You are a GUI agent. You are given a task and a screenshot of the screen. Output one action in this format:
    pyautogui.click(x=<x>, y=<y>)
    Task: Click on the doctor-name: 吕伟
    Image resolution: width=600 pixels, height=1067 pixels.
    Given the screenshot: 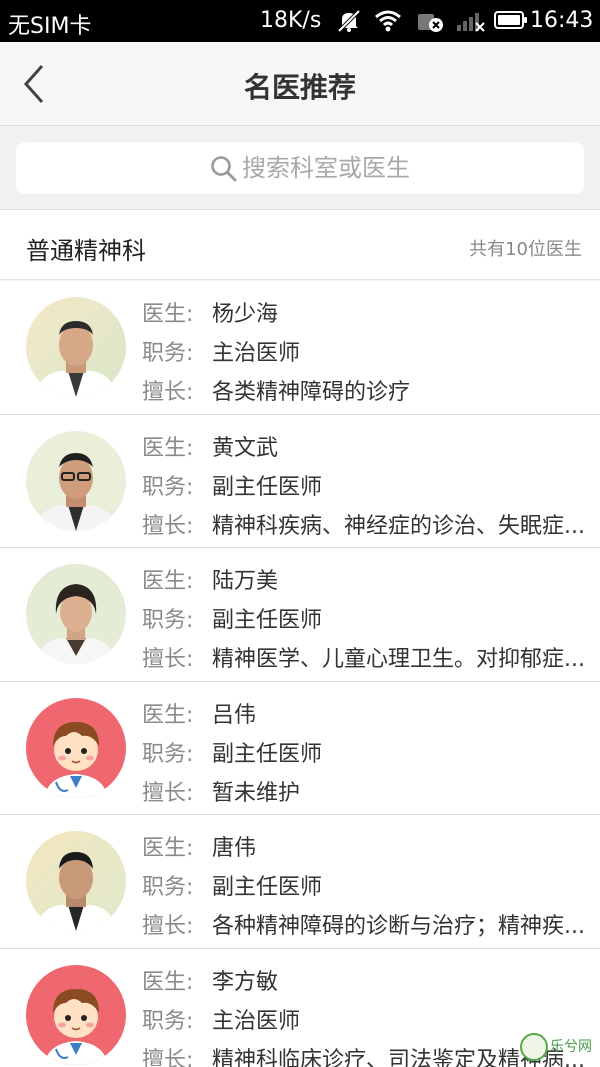 What is the action you would take?
    pyautogui.click(x=234, y=715)
    